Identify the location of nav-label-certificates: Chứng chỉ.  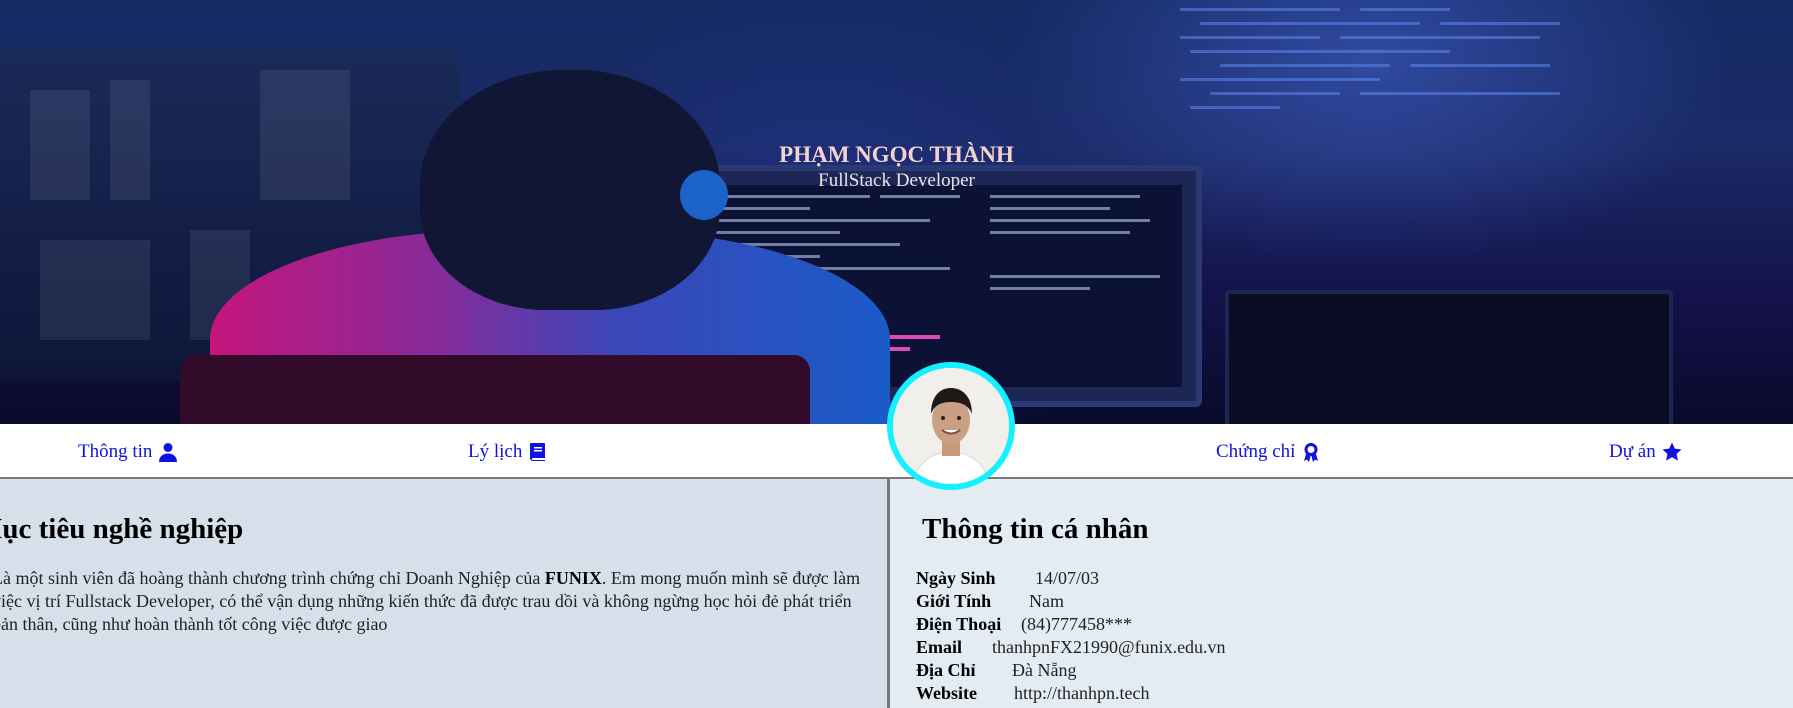
(1256, 451).